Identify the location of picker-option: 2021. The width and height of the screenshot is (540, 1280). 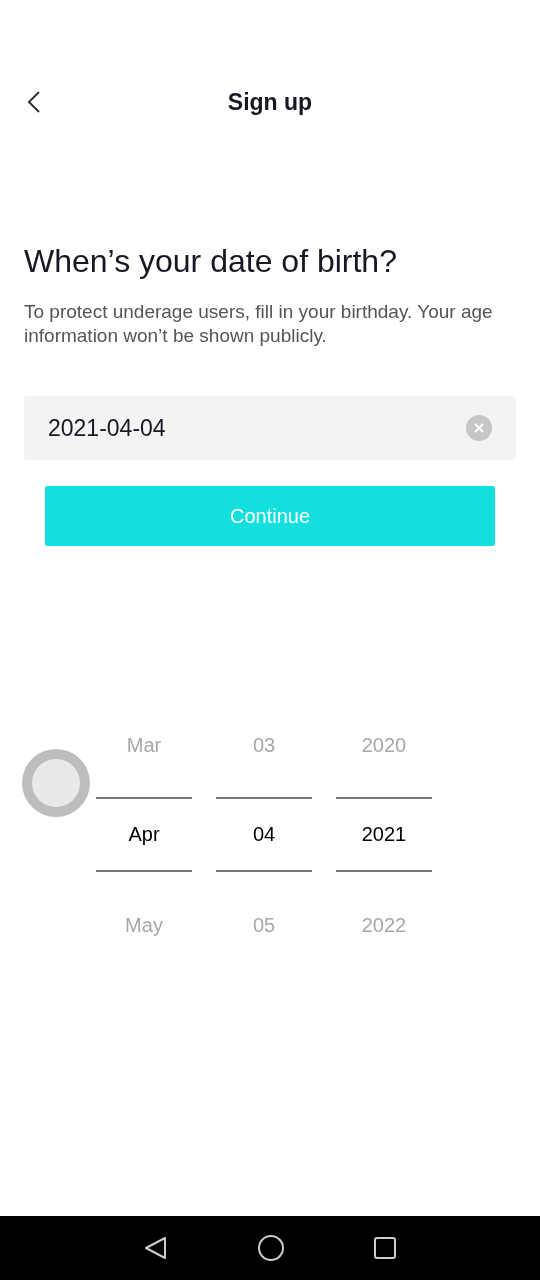
(384, 834).